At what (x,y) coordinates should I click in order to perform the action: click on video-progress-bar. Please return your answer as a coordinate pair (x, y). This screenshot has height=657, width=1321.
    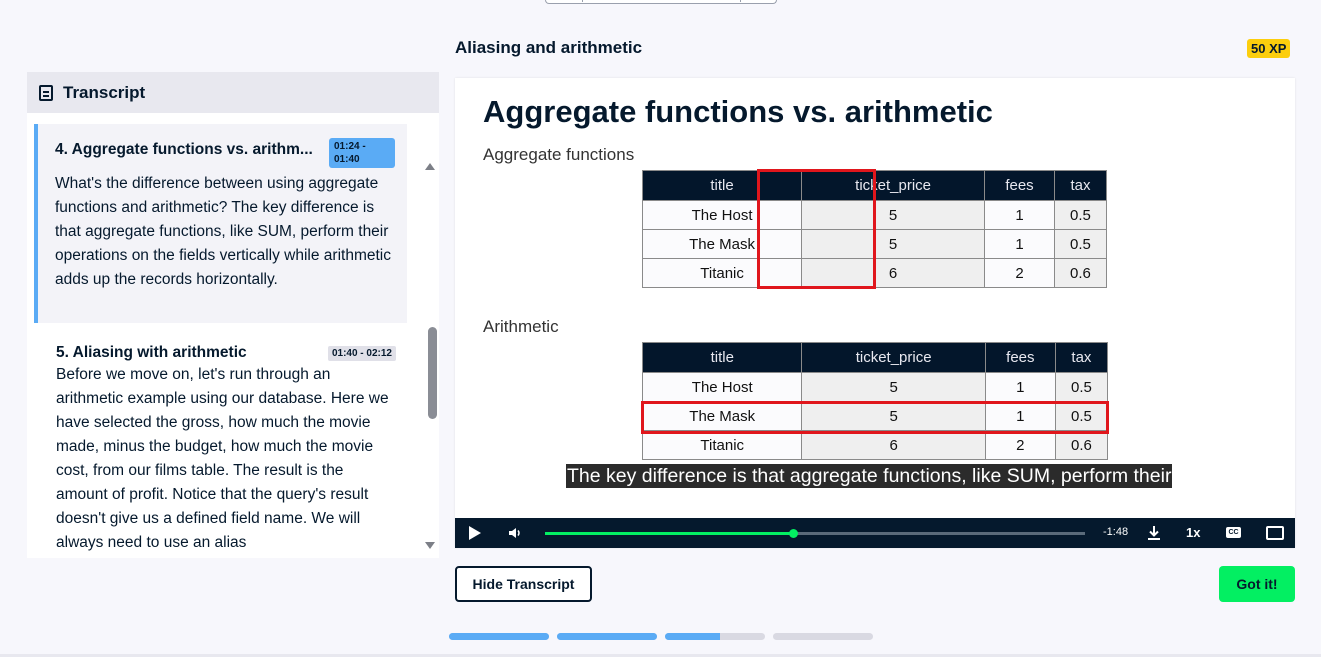
    Looking at the image, I should click on (815, 533).